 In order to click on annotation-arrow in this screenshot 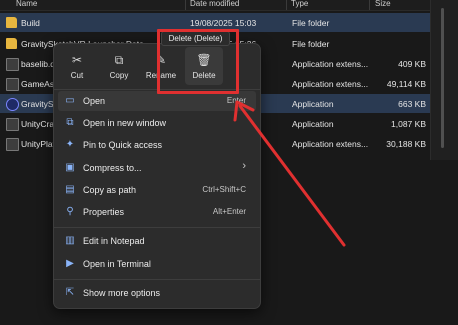, I will do `click(289, 173)`.